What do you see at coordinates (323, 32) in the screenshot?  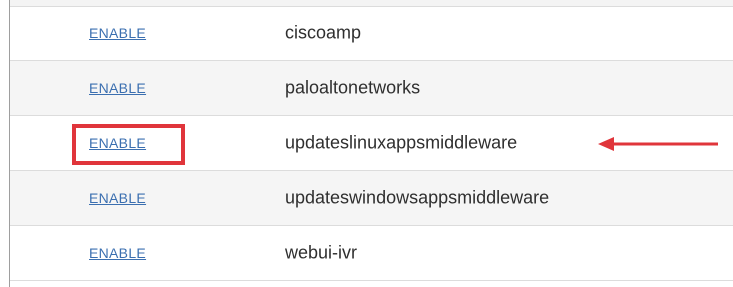 I see `middleware-name: ciscoamp` at bounding box center [323, 32].